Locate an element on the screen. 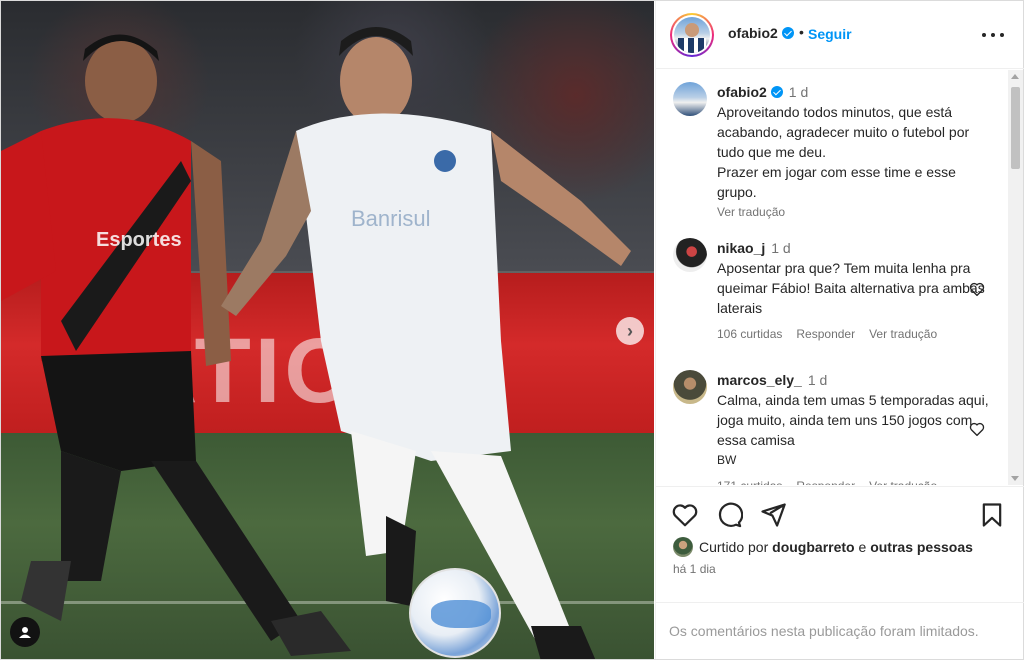  chevron-right-icon: › is located at coordinates (630, 330).